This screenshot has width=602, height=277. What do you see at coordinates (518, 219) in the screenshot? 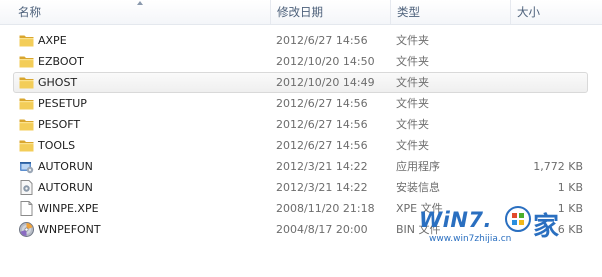
I see `windows-logo-icon` at bounding box center [518, 219].